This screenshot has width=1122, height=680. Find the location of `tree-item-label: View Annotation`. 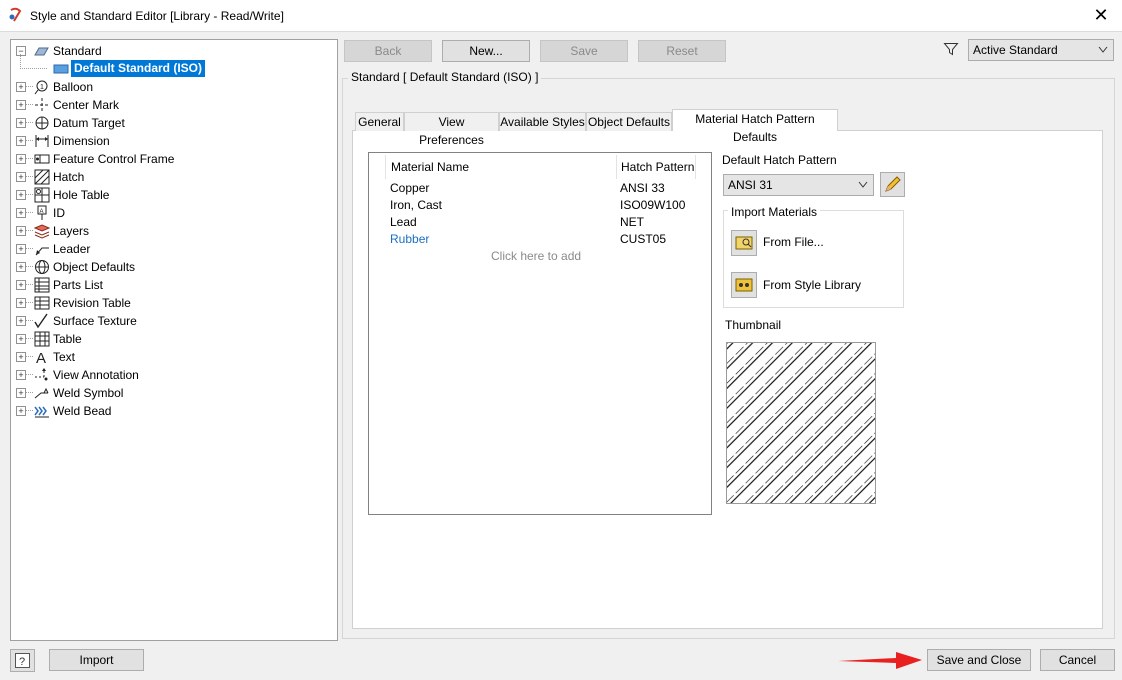

tree-item-label: View Annotation is located at coordinates (96, 375).